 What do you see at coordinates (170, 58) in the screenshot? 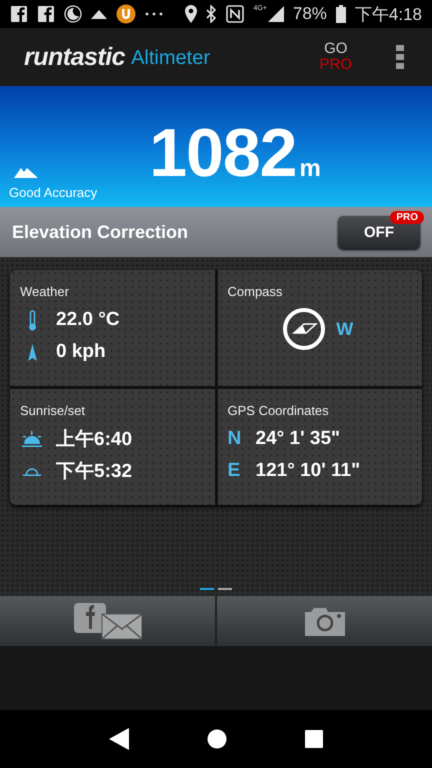
I see `app-title: Altimeter` at bounding box center [170, 58].